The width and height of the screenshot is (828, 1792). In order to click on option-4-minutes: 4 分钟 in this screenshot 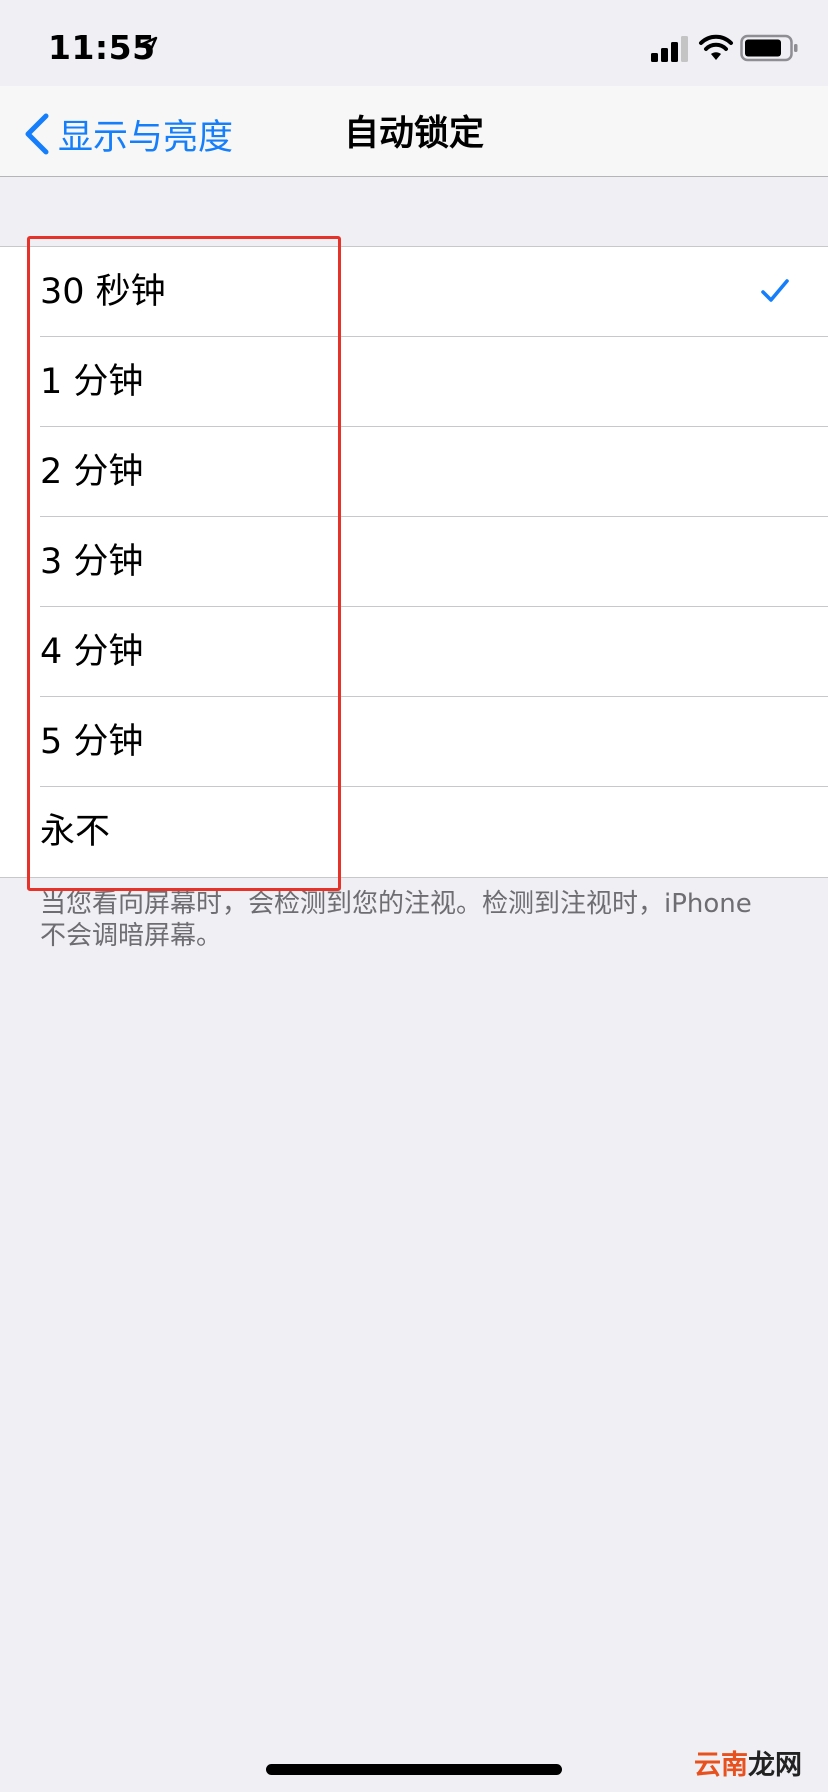, I will do `click(414, 652)`.